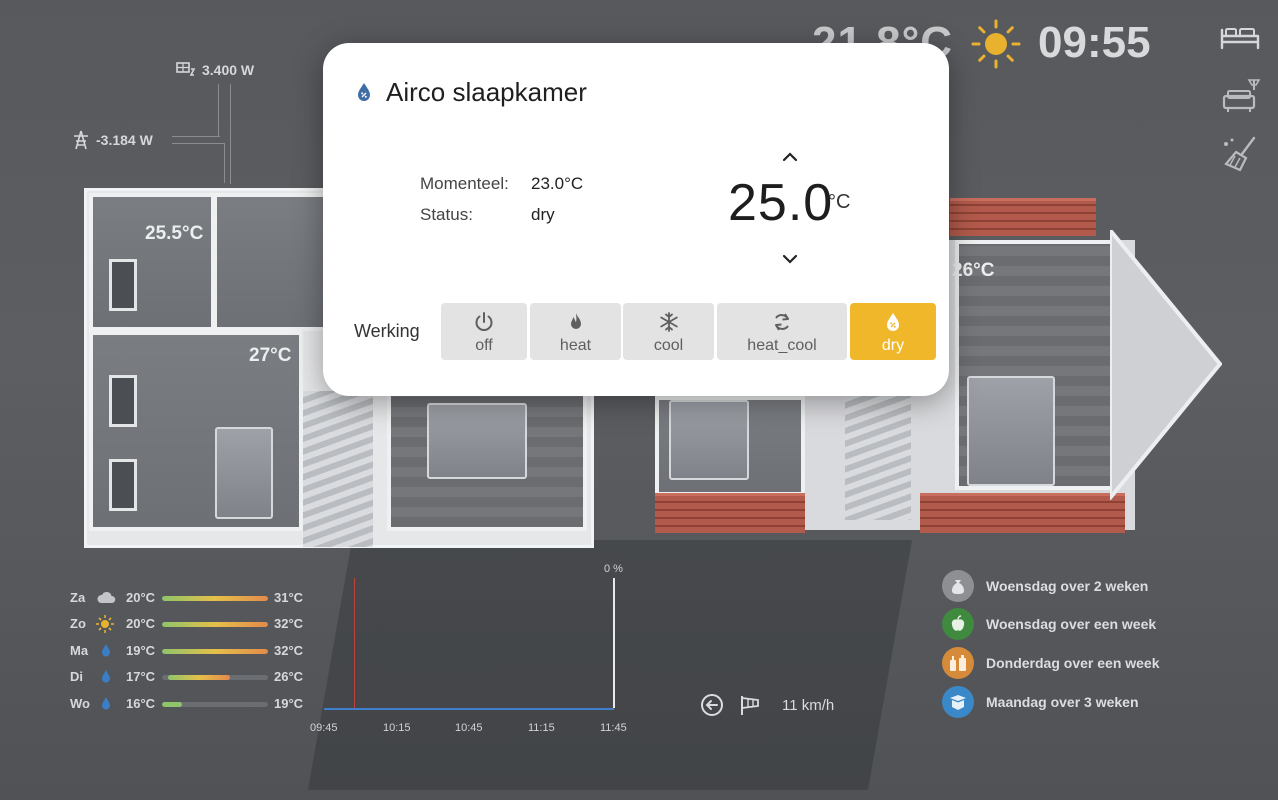 The height and width of the screenshot is (800, 1278). What do you see at coordinates (469, 709) in the screenshot?
I see `graph-line` at bounding box center [469, 709].